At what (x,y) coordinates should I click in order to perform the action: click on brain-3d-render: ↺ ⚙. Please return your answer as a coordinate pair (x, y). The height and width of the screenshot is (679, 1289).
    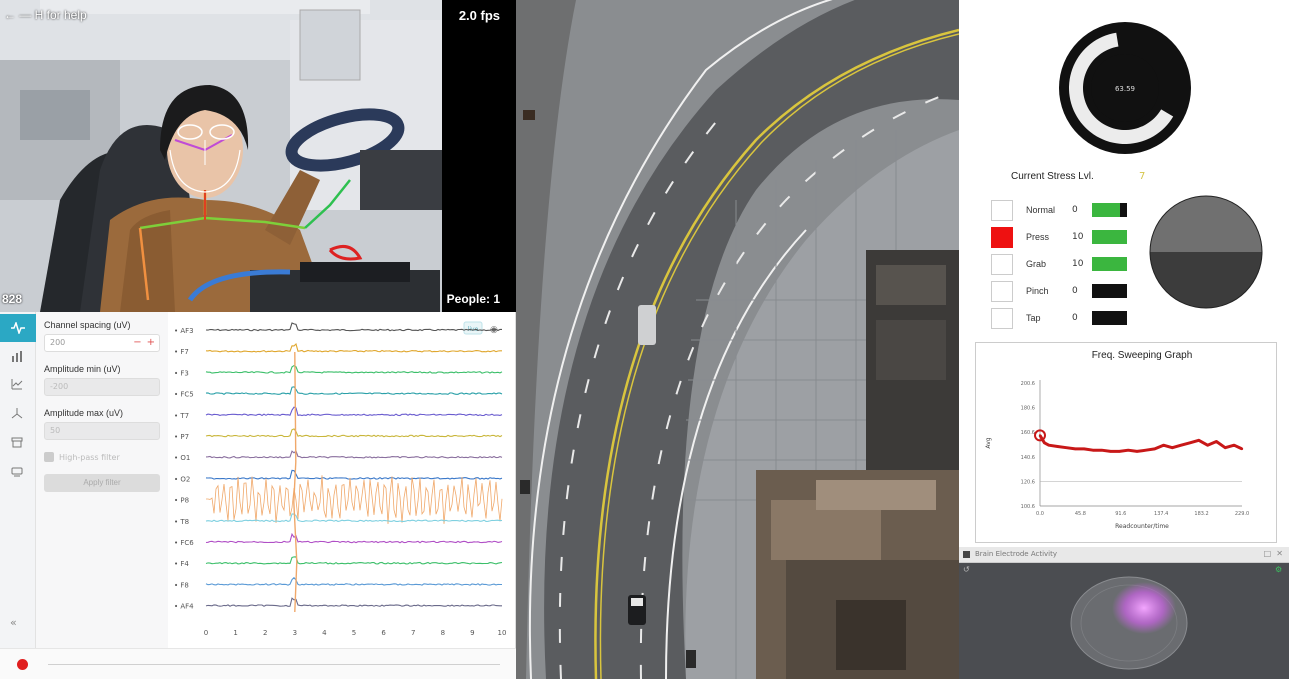
    Looking at the image, I should click on (1124, 621).